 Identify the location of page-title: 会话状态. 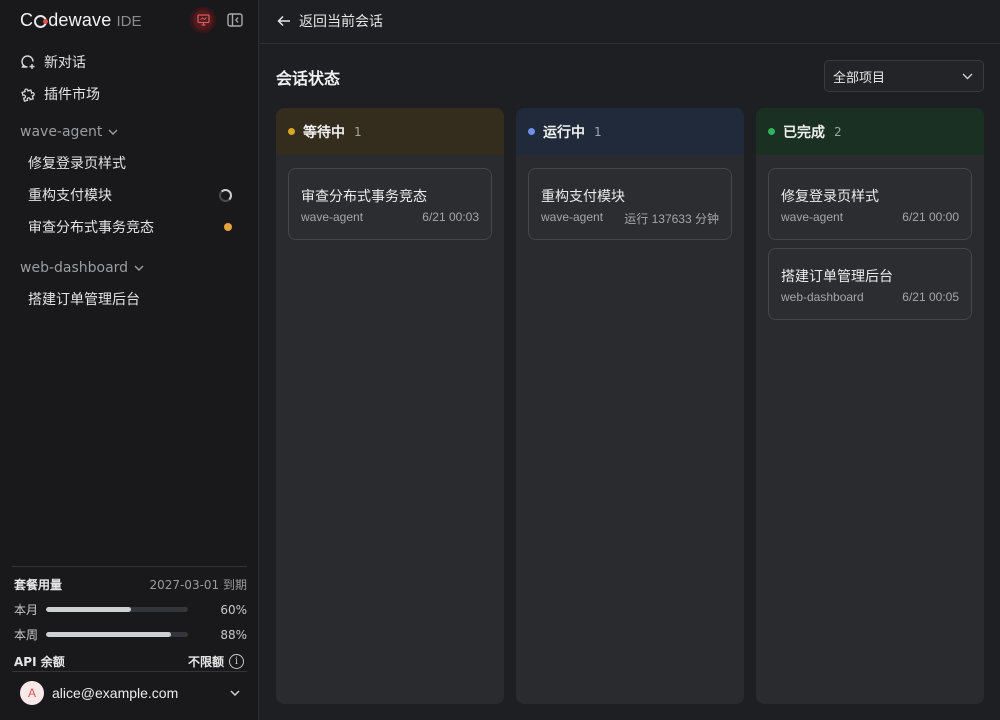
(308, 78).